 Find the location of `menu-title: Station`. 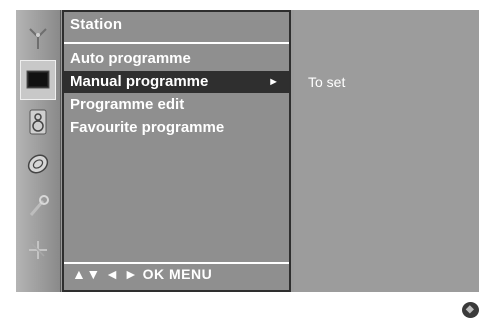

menu-title: Station is located at coordinates (96, 24).